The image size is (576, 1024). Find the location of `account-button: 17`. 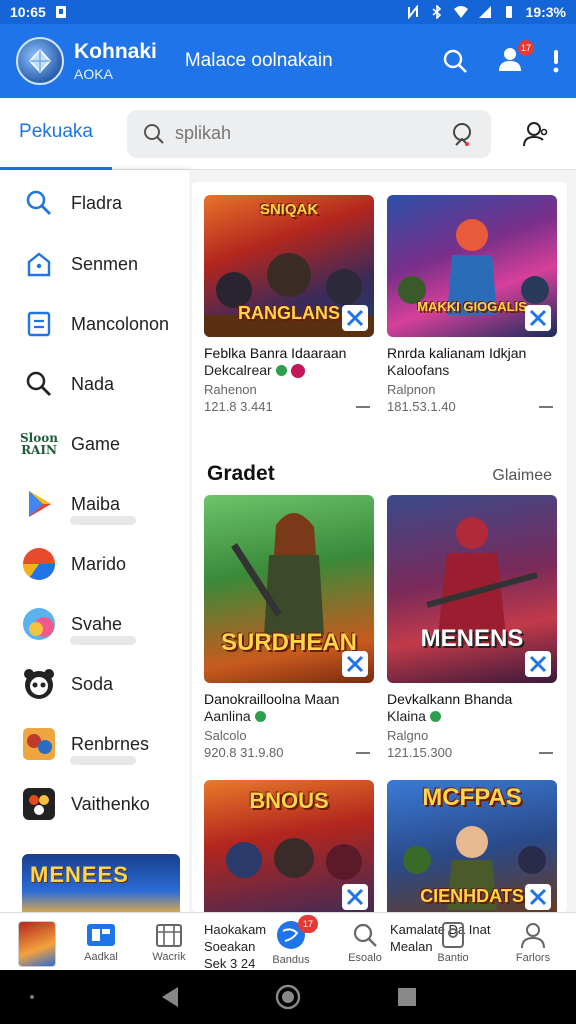

account-button: 17 is located at coordinates (515, 58).